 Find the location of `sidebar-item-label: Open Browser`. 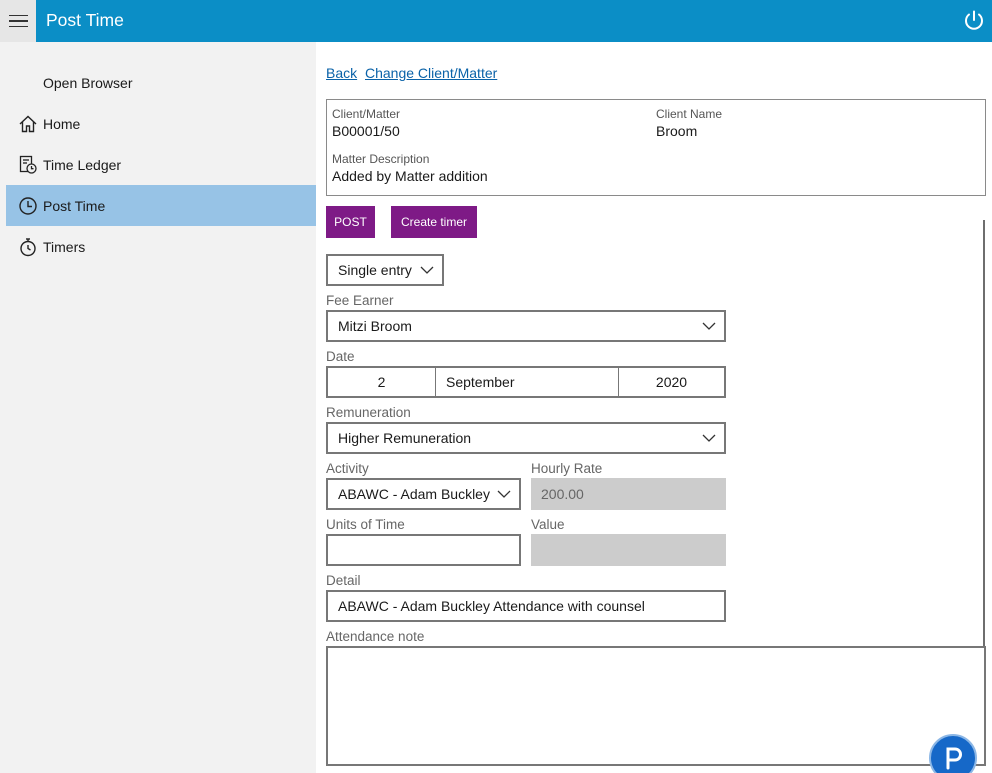

sidebar-item-label: Open Browser is located at coordinates (88, 82).